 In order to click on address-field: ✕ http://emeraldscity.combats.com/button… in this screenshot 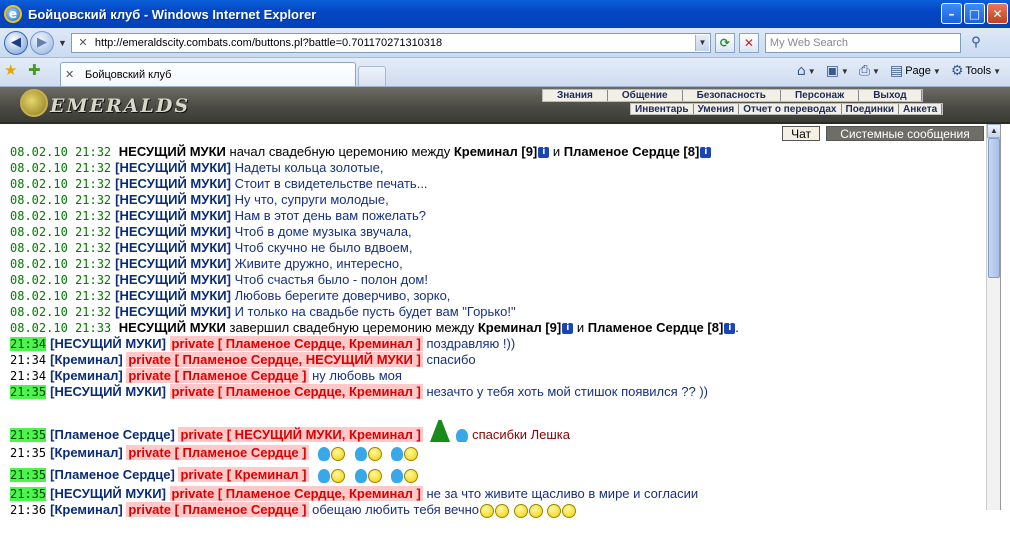, I will do `click(390, 42)`.